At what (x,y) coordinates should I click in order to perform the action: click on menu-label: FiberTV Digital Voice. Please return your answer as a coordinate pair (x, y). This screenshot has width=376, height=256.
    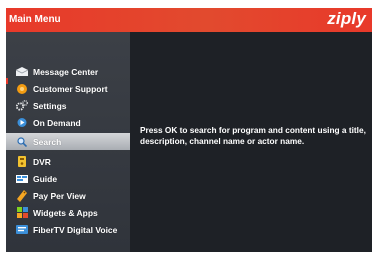
    Looking at the image, I should click on (75, 229).